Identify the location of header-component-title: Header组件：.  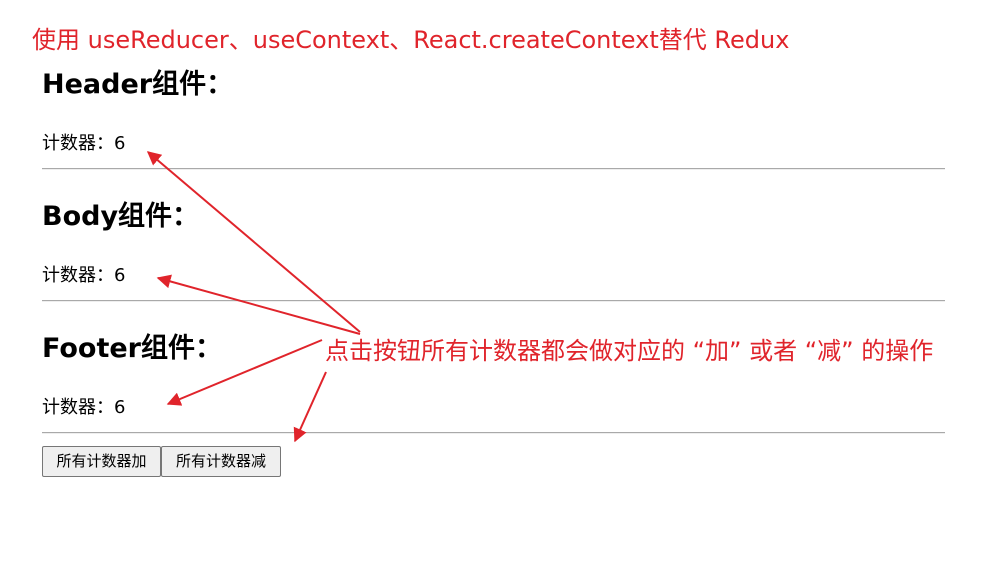
(138, 84).